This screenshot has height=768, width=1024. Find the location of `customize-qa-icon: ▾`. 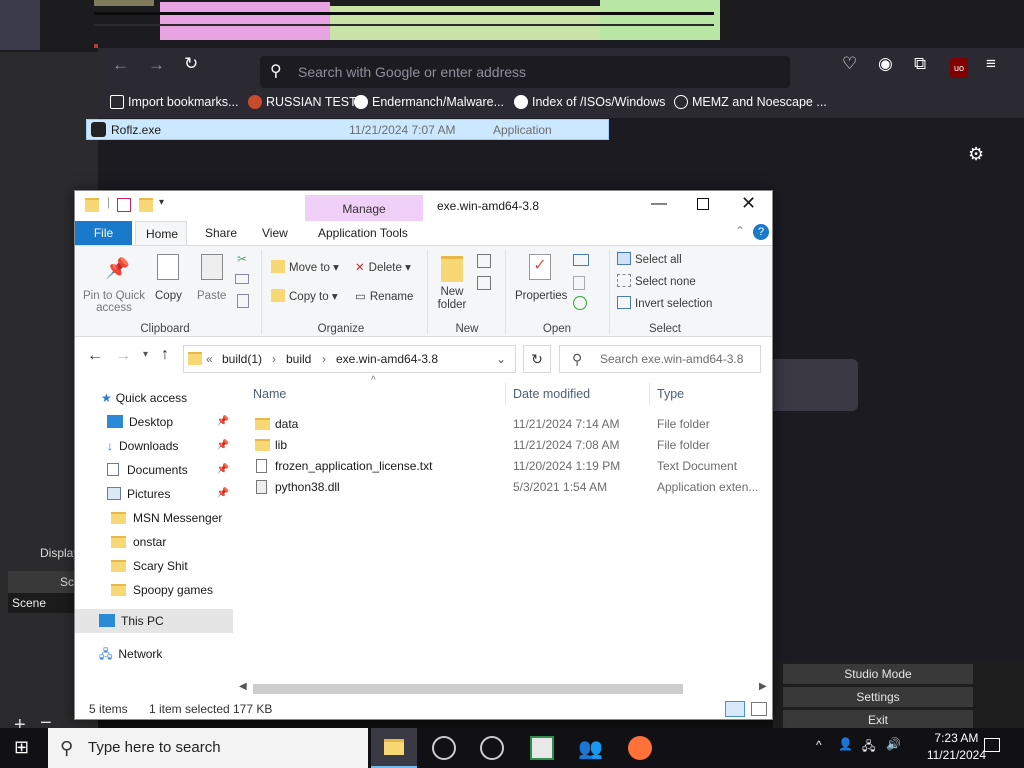

customize-qa-icon: ▾ is located at coordinates (161, 202).